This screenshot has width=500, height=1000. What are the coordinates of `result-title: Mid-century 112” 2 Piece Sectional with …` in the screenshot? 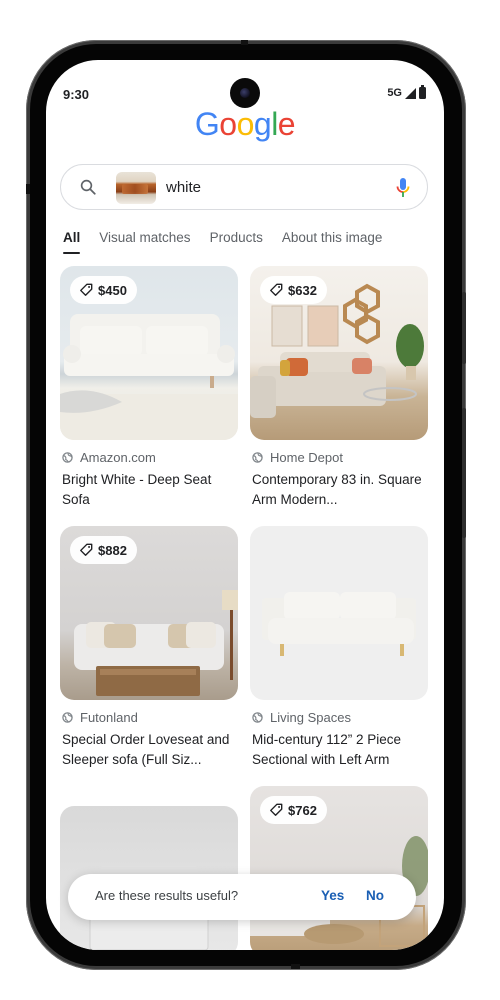 It's located at (339, 750).